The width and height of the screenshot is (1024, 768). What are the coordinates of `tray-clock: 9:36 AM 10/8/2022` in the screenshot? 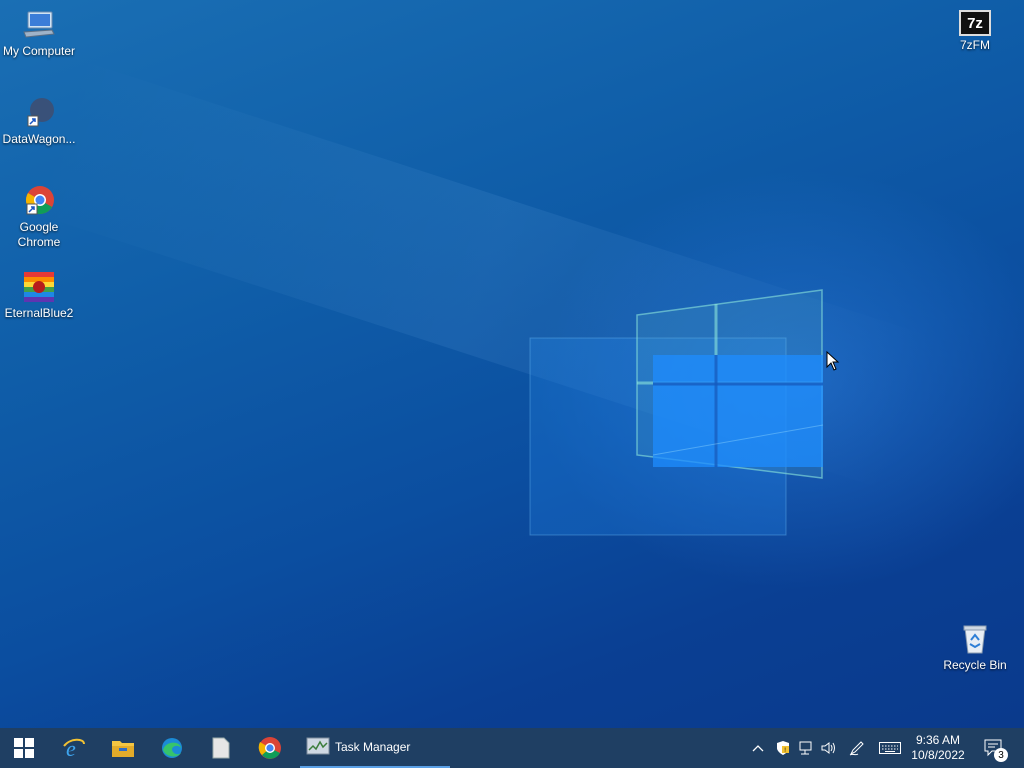 It's located at (938, 748).